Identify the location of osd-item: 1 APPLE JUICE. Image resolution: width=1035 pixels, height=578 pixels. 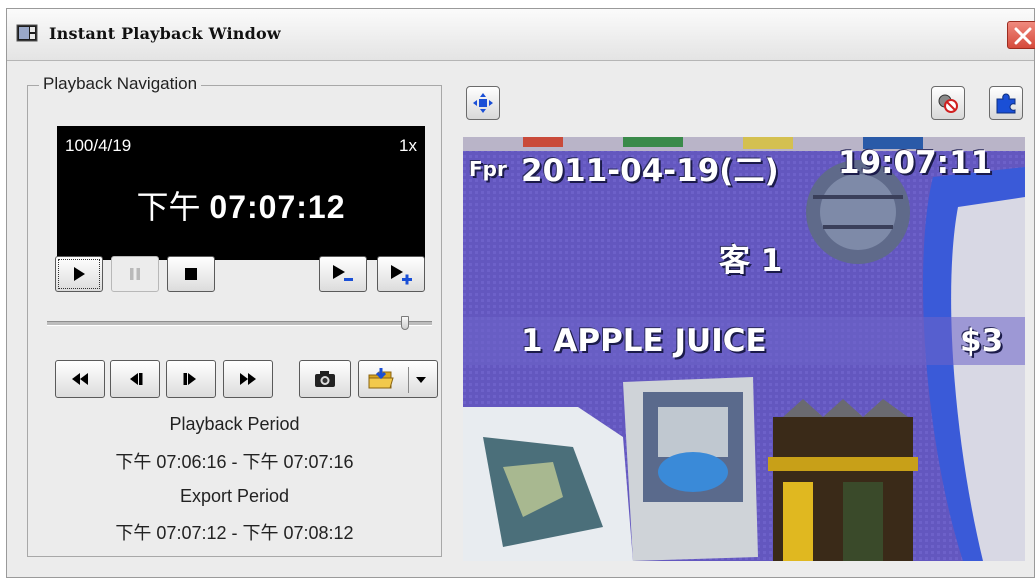
(644, 341).